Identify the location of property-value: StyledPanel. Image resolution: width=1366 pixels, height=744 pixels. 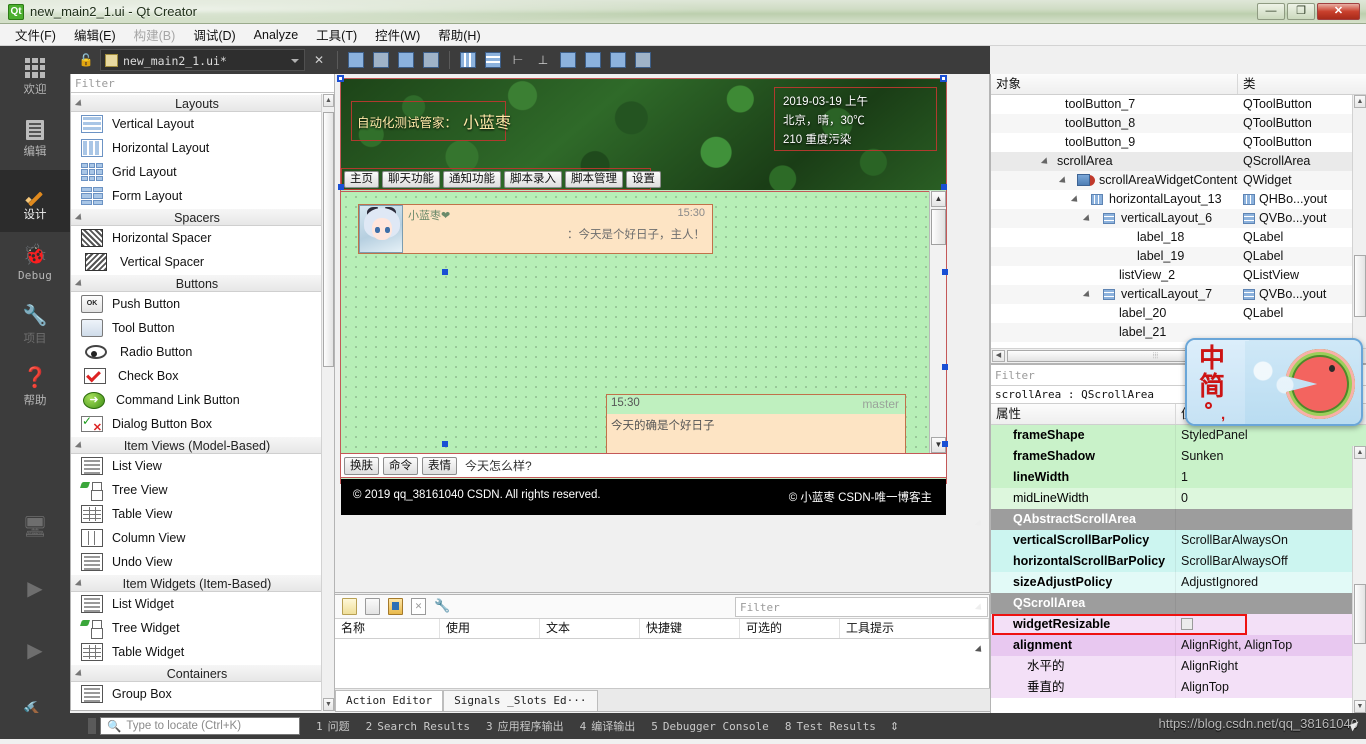
(1271, 435).